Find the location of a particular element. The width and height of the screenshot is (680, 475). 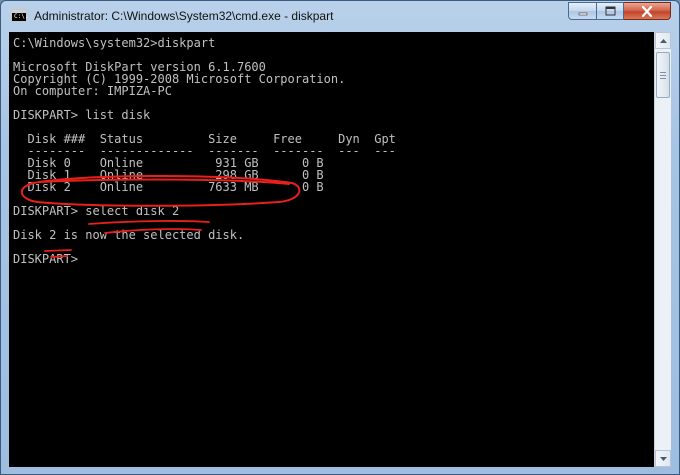

arrow-up-icon is located at coordinates (663, 40).